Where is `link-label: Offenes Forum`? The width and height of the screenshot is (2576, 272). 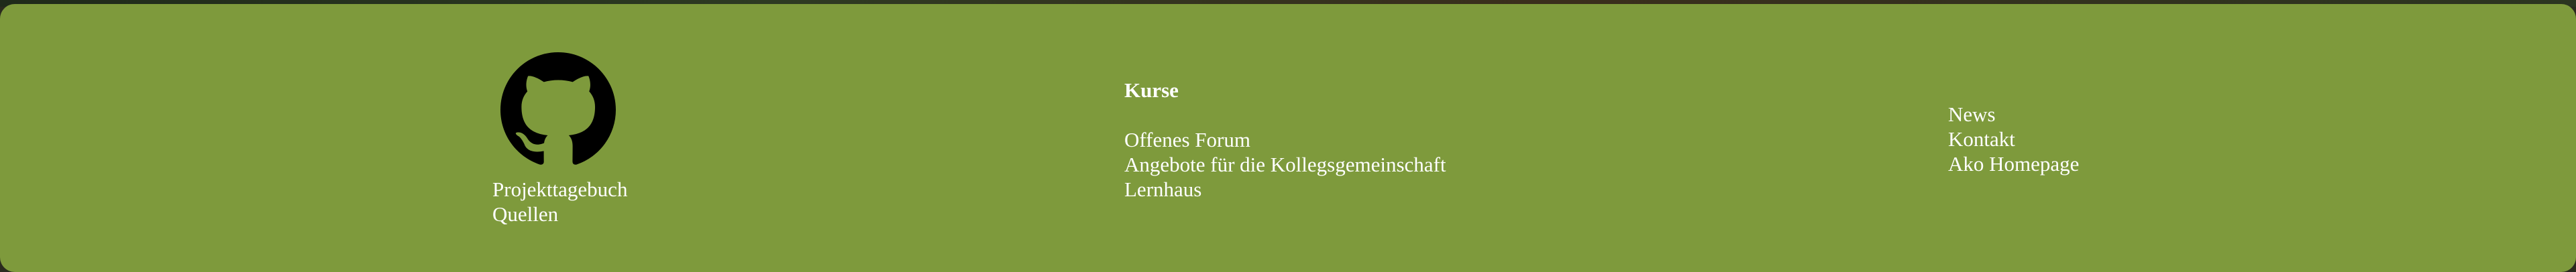 link-label: Offenes Forum is located at coordinates (1187, 139).